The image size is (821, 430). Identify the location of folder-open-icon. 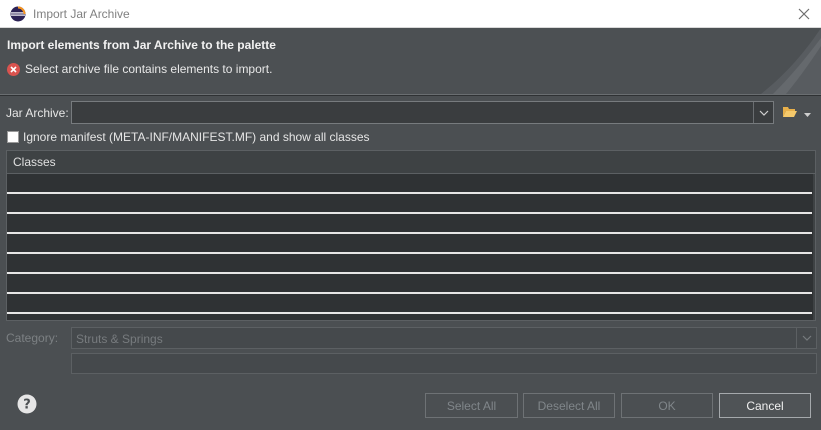
(790, 113).